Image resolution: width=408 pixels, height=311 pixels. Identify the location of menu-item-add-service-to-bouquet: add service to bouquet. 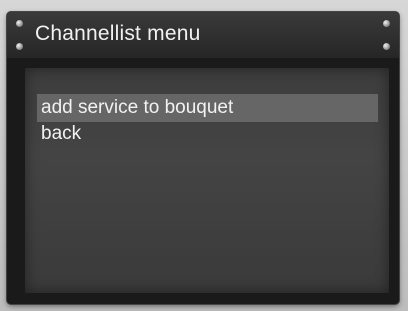
(207, 108).